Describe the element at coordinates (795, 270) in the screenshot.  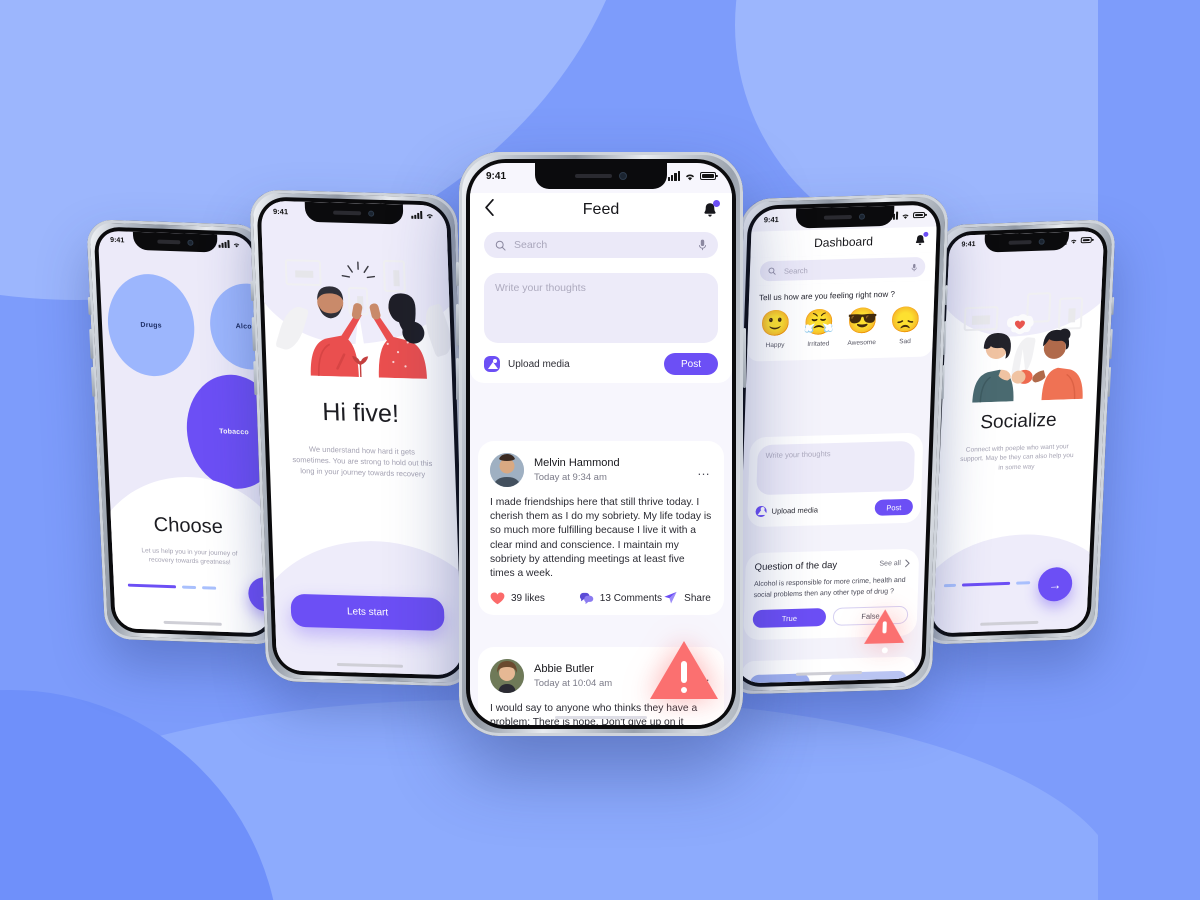
I see `search-placeholder: Search` at that location.